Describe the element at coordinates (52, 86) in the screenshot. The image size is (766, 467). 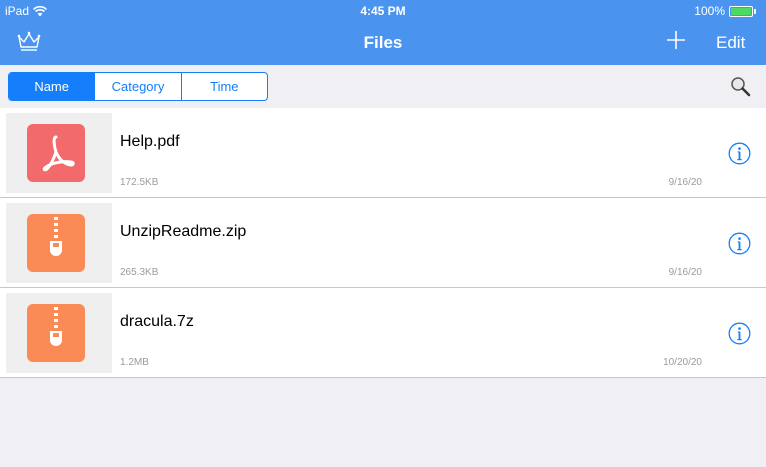
I see `sort-tab-name: Name` at that location.